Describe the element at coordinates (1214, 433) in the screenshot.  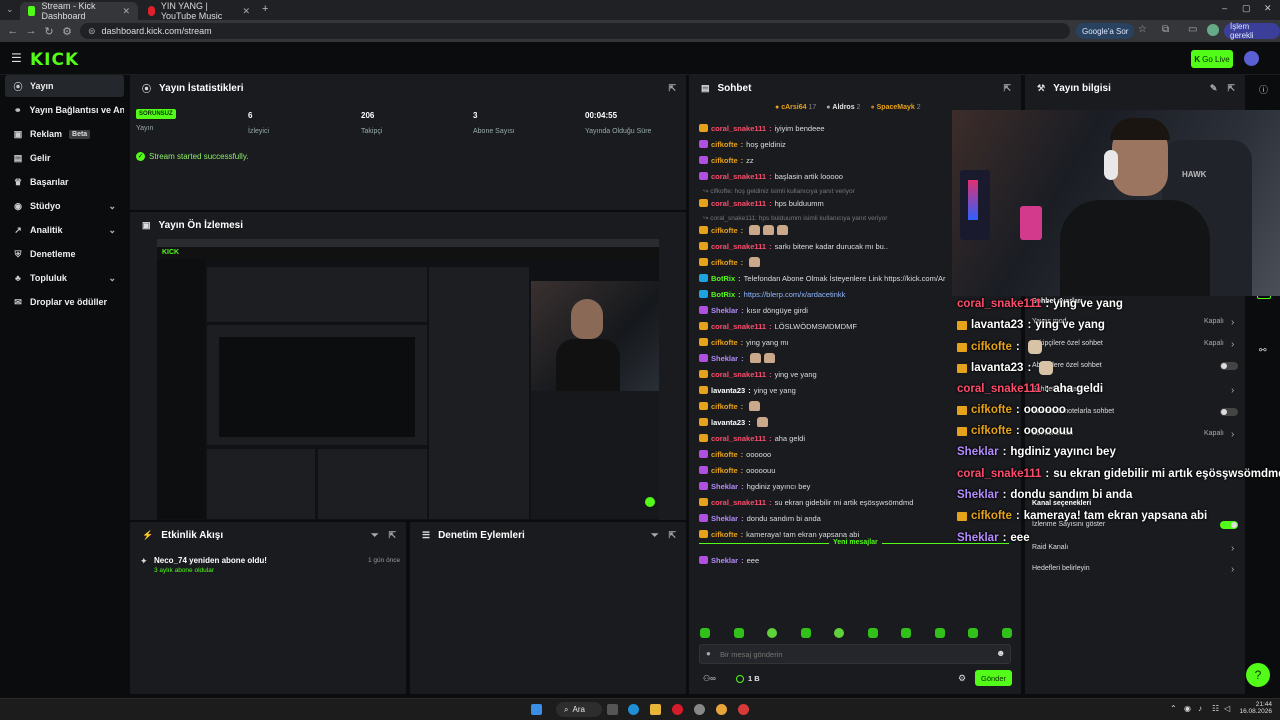
I see `setting-value: Kapalı` at that location.